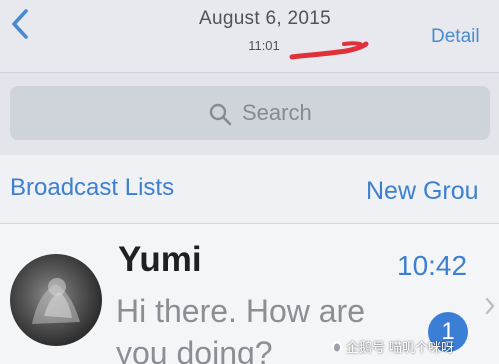 The image size is (499, 364). I want to click on back-button, so click(21, 24).